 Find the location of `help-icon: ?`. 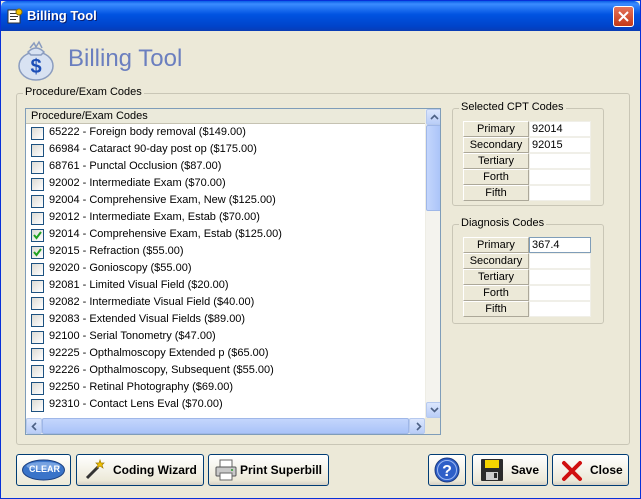

help-icon: ? is located at coordinates (447, 470).